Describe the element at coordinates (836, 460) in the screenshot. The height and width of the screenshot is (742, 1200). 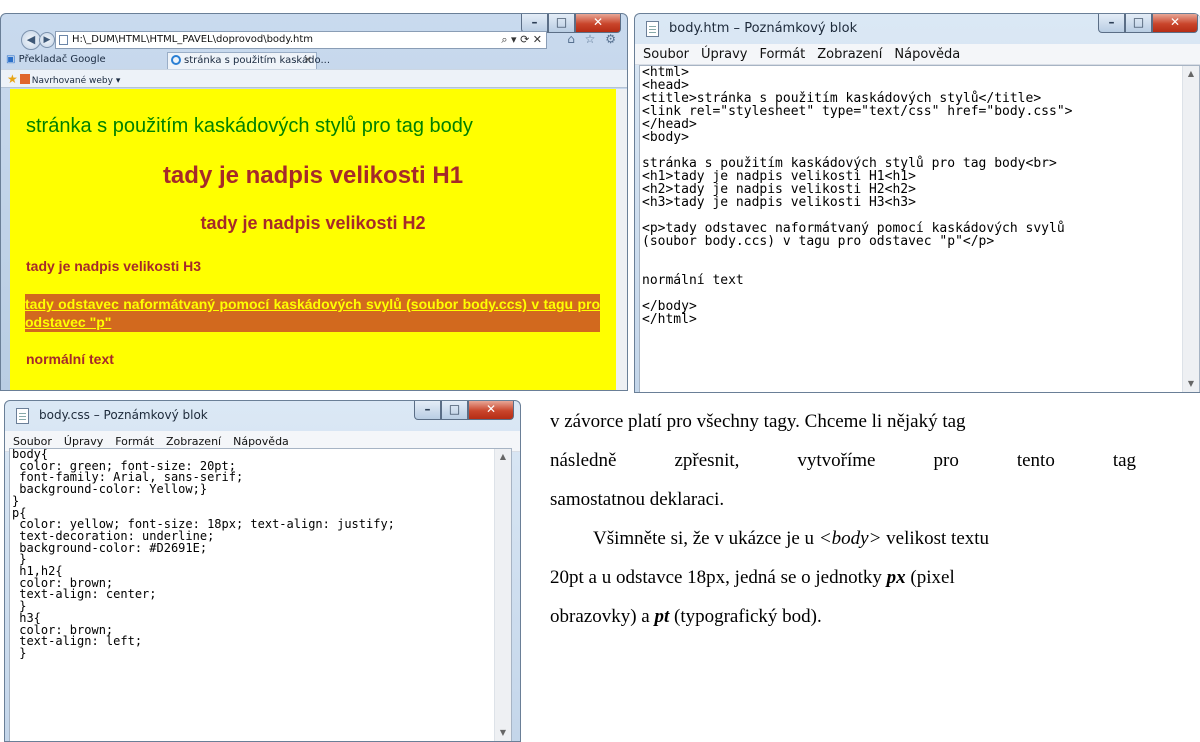
I see `prose-word: vytvoříme` at that location.